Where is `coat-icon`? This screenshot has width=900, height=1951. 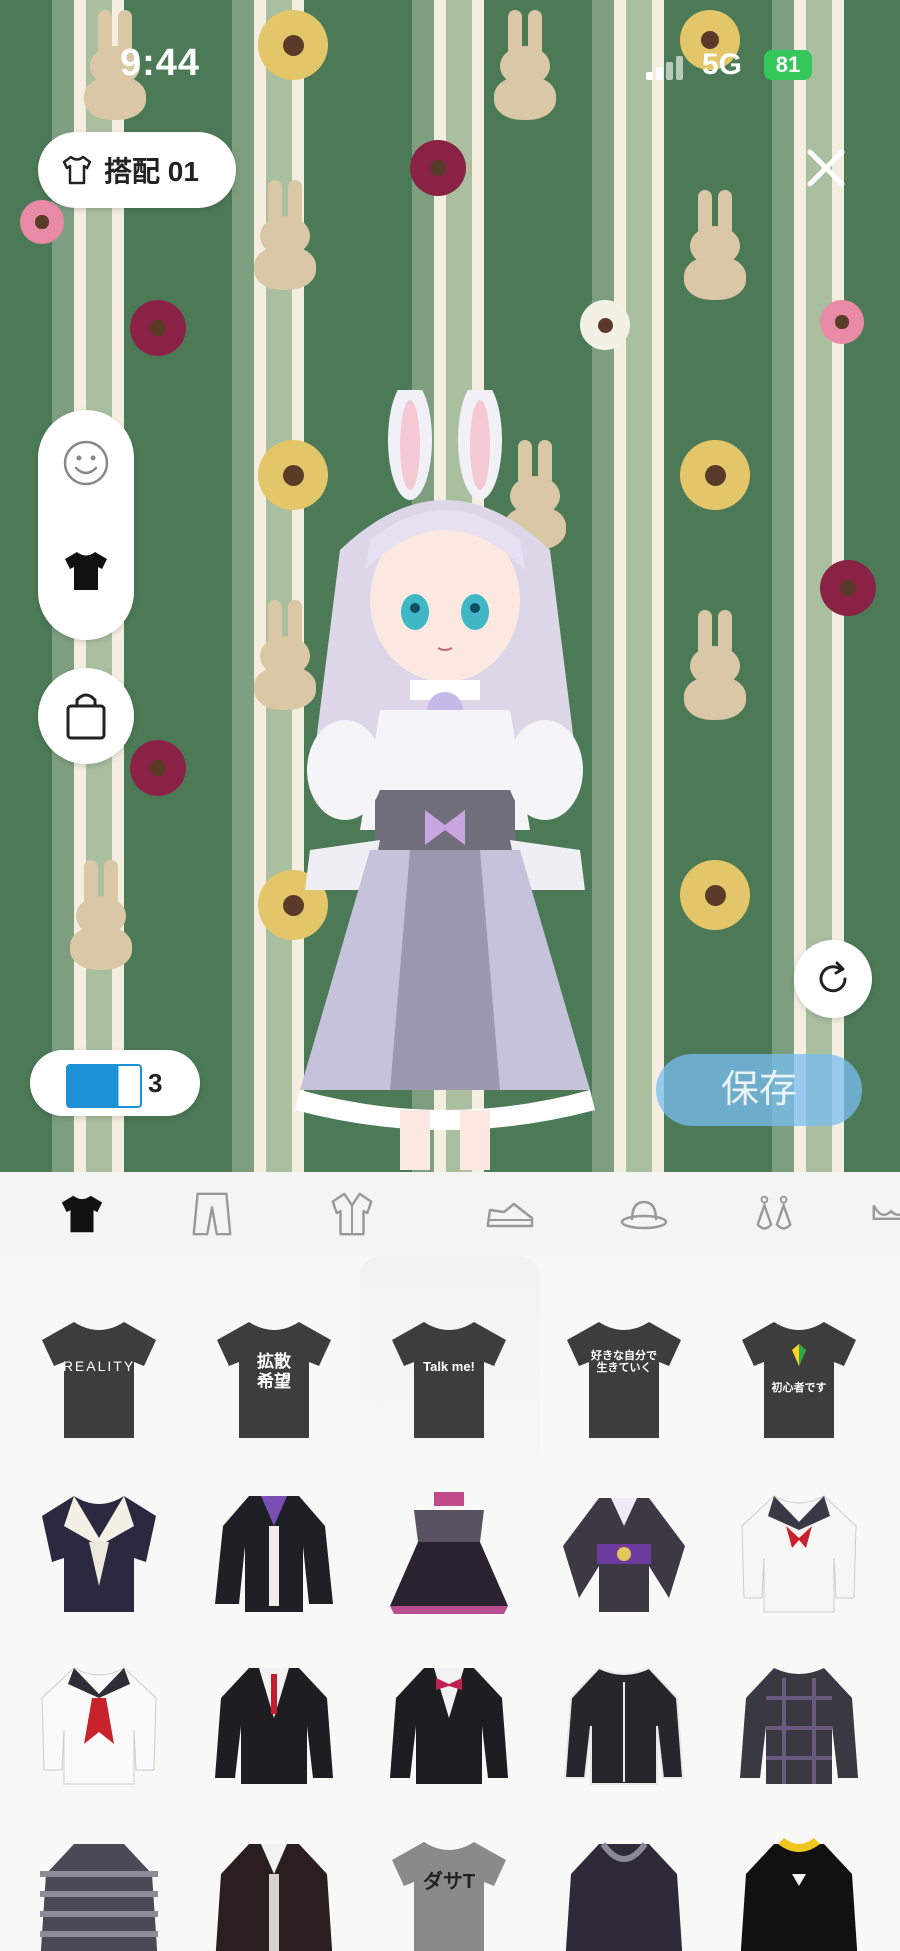 coat-icon is located at coordinates (352, 1214).